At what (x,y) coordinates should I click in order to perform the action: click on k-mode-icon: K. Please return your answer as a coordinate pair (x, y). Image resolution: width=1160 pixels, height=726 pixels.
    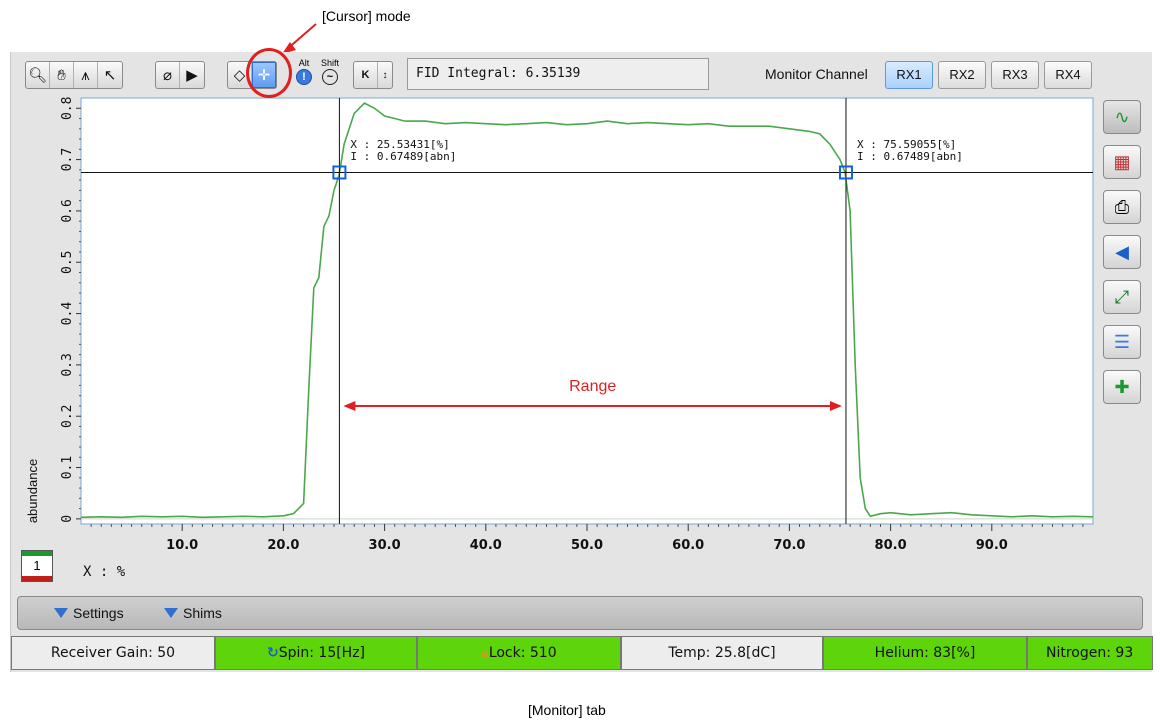
    Looking at the image, I should click on (366, 75).